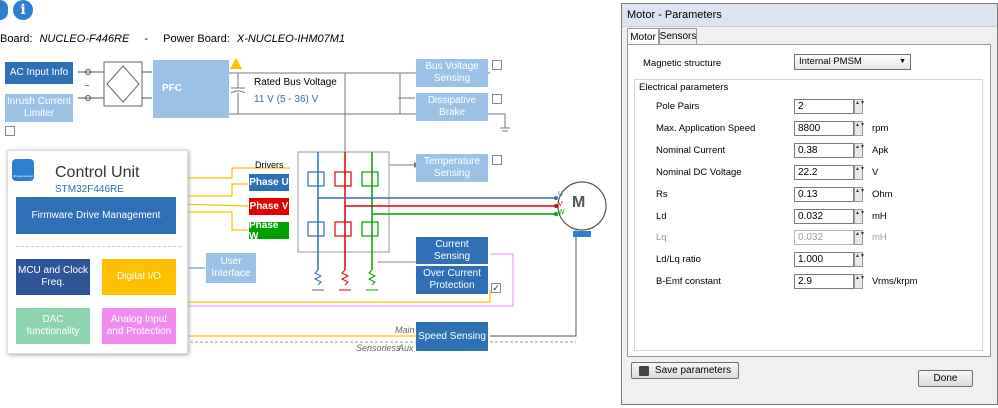  I want to click on param-label: Max. Application Speed, so click(706, 128).